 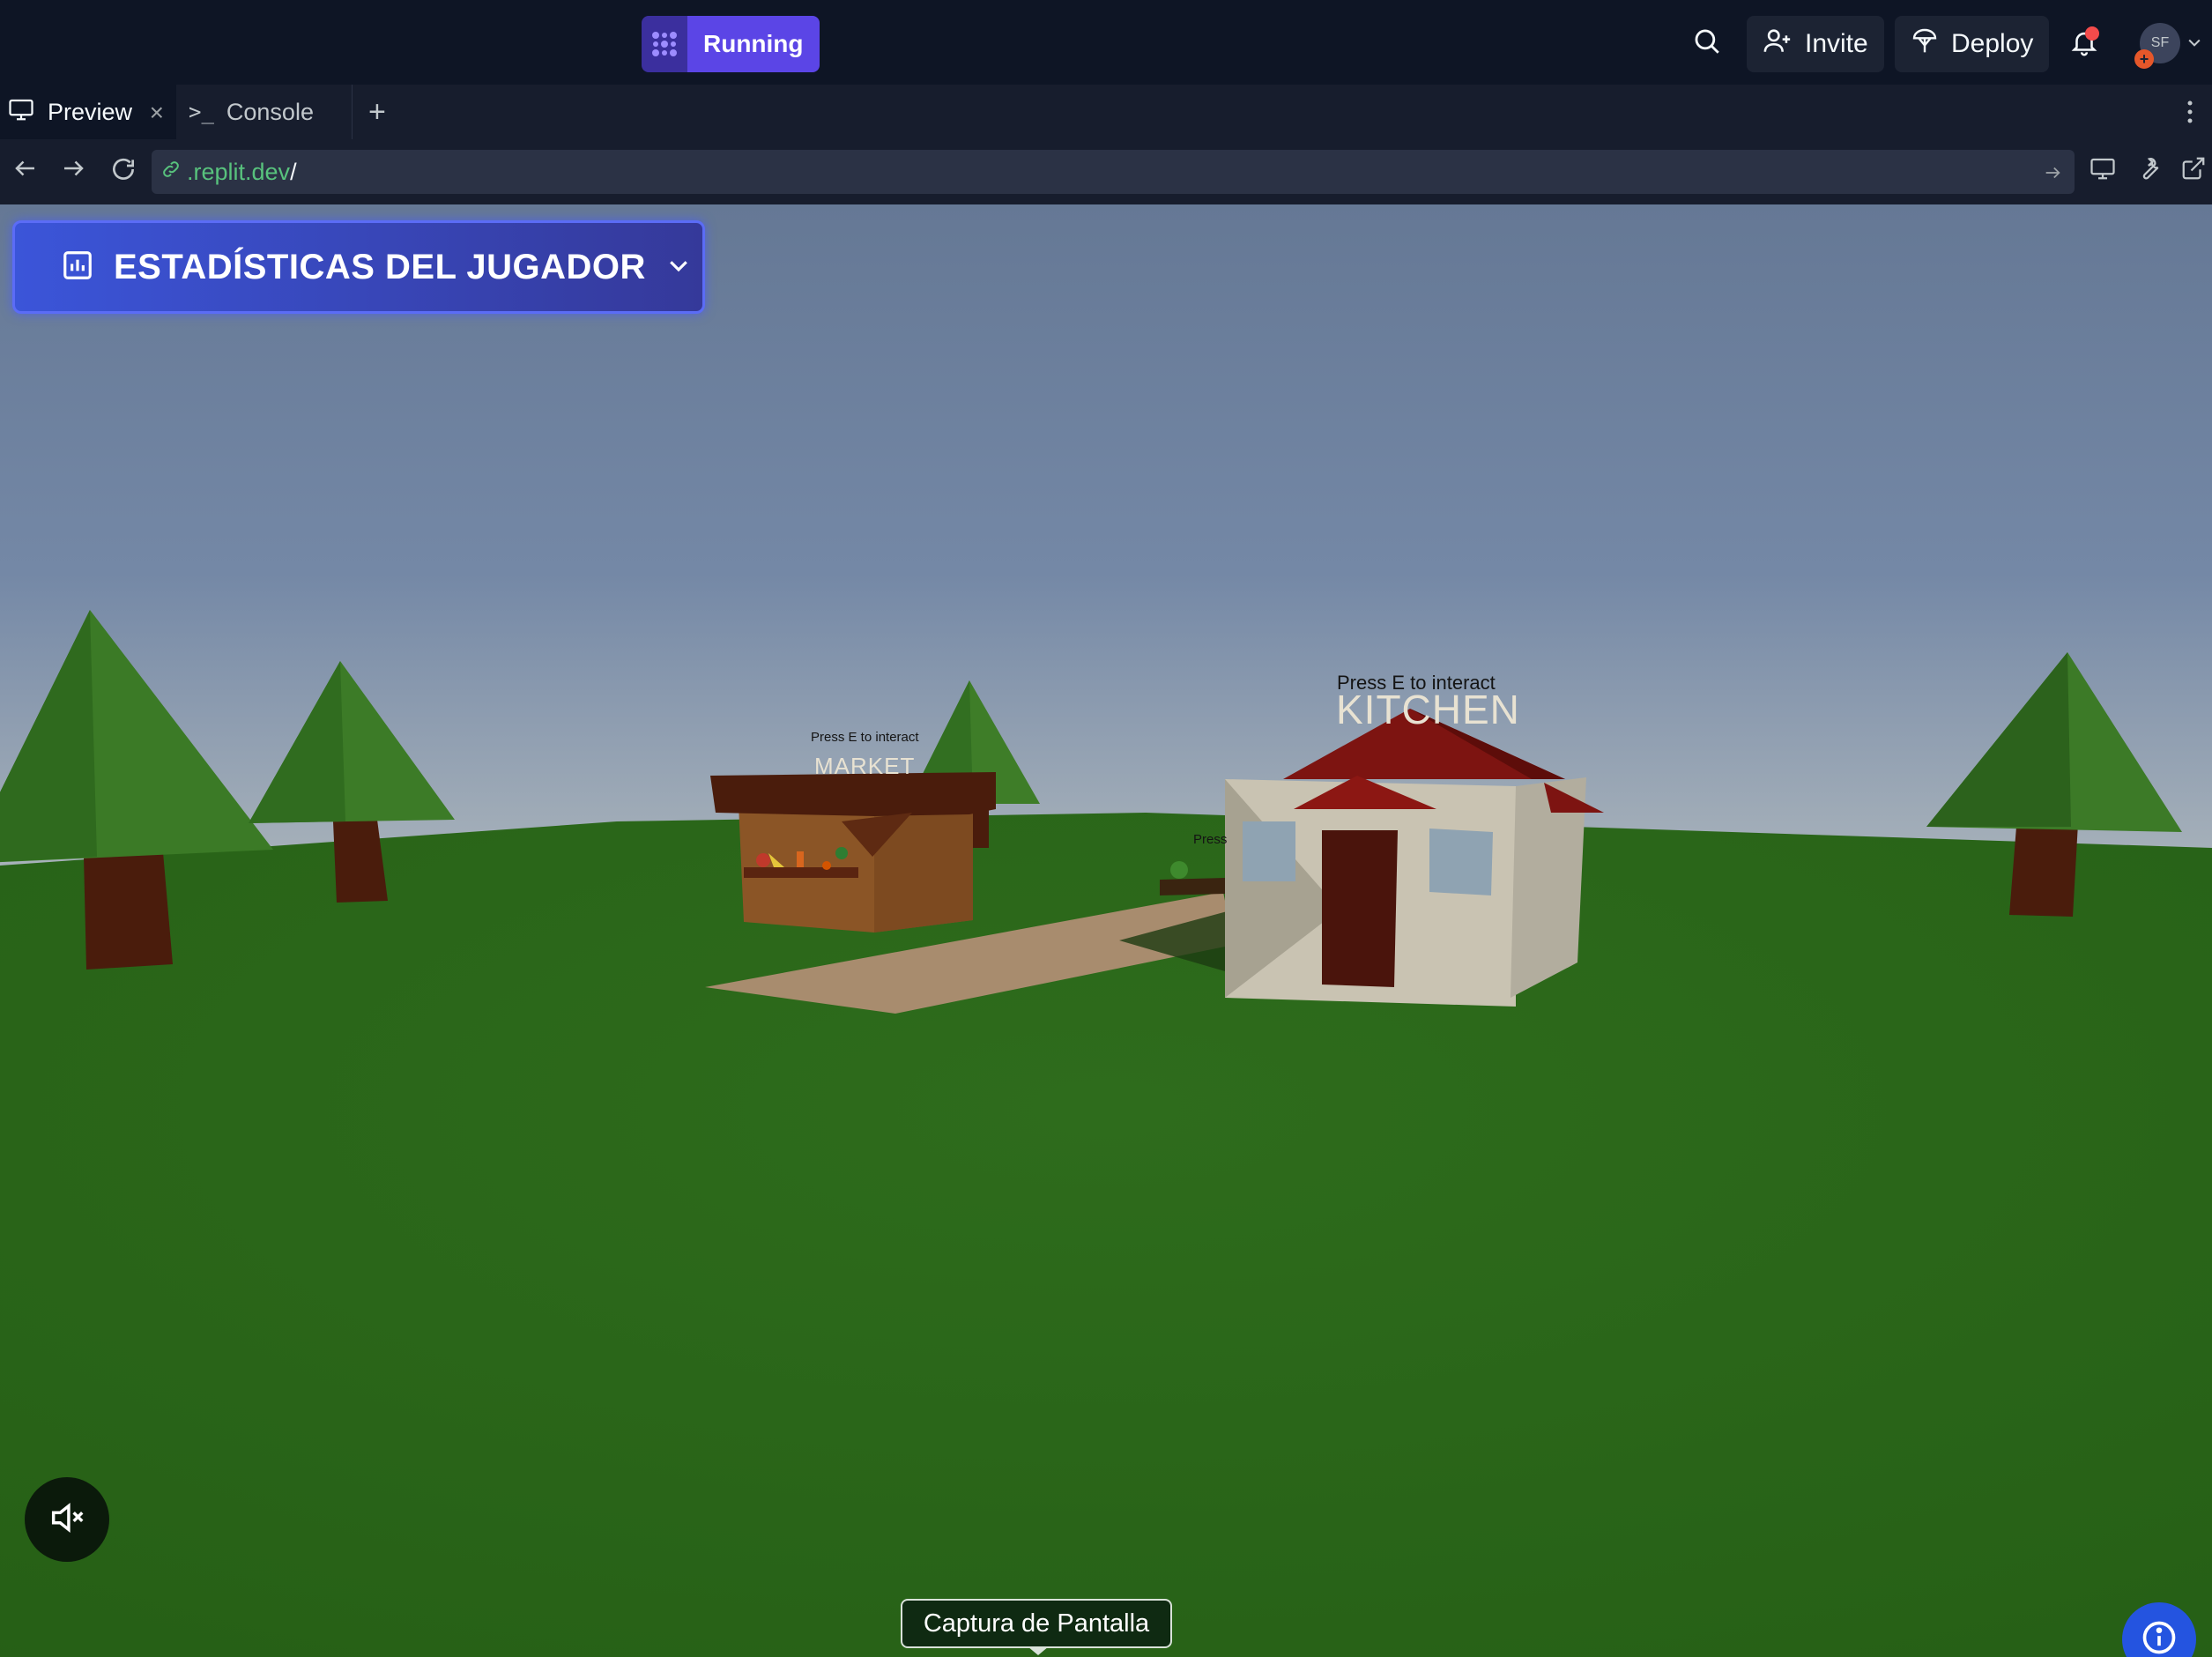 What do you see at coordinates (2193, 170) in the screenshot?
I see `external-link-icon` at bounding box center [2193, 170].